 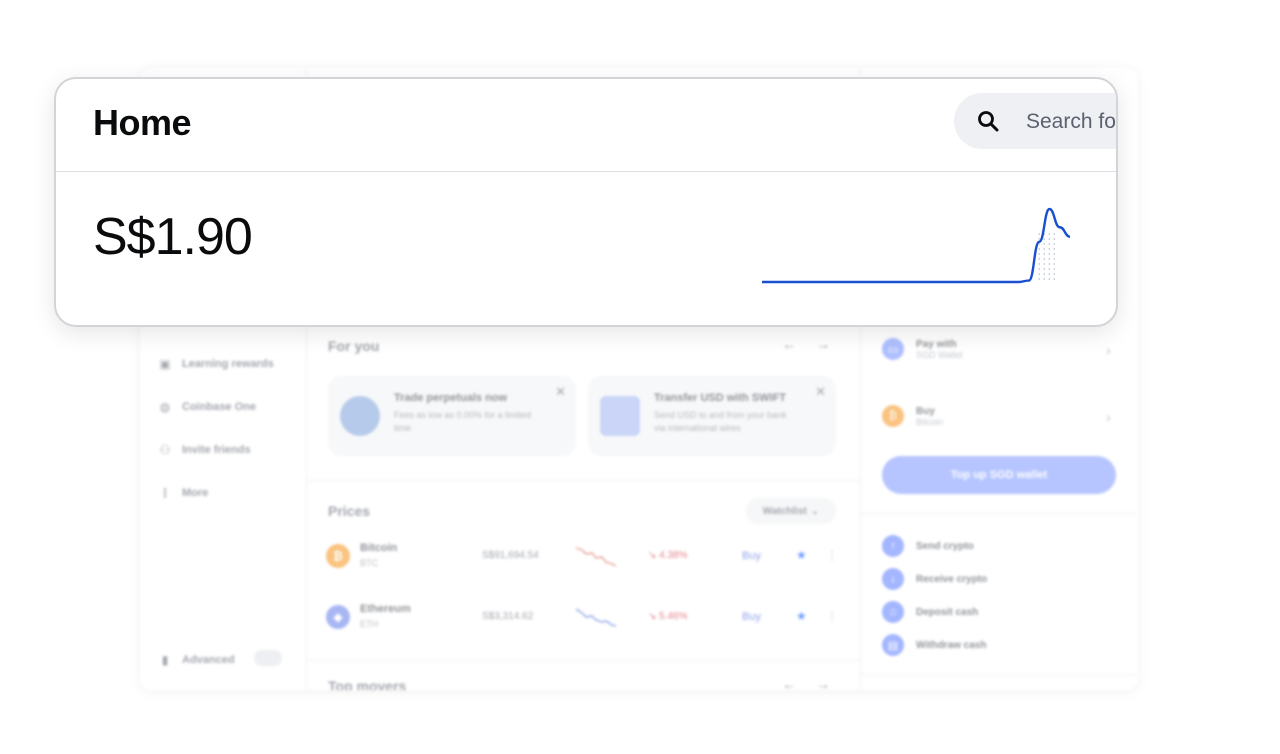 I want to click on page-header: Home, so click(x=586, y=125).